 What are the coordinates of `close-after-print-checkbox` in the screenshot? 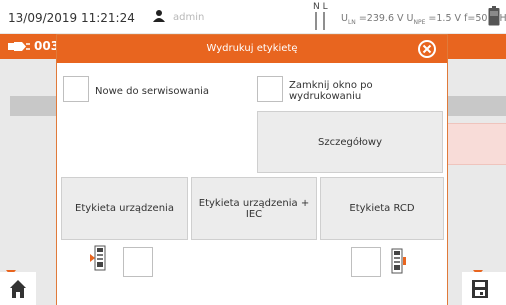 It's located at (270, 89).